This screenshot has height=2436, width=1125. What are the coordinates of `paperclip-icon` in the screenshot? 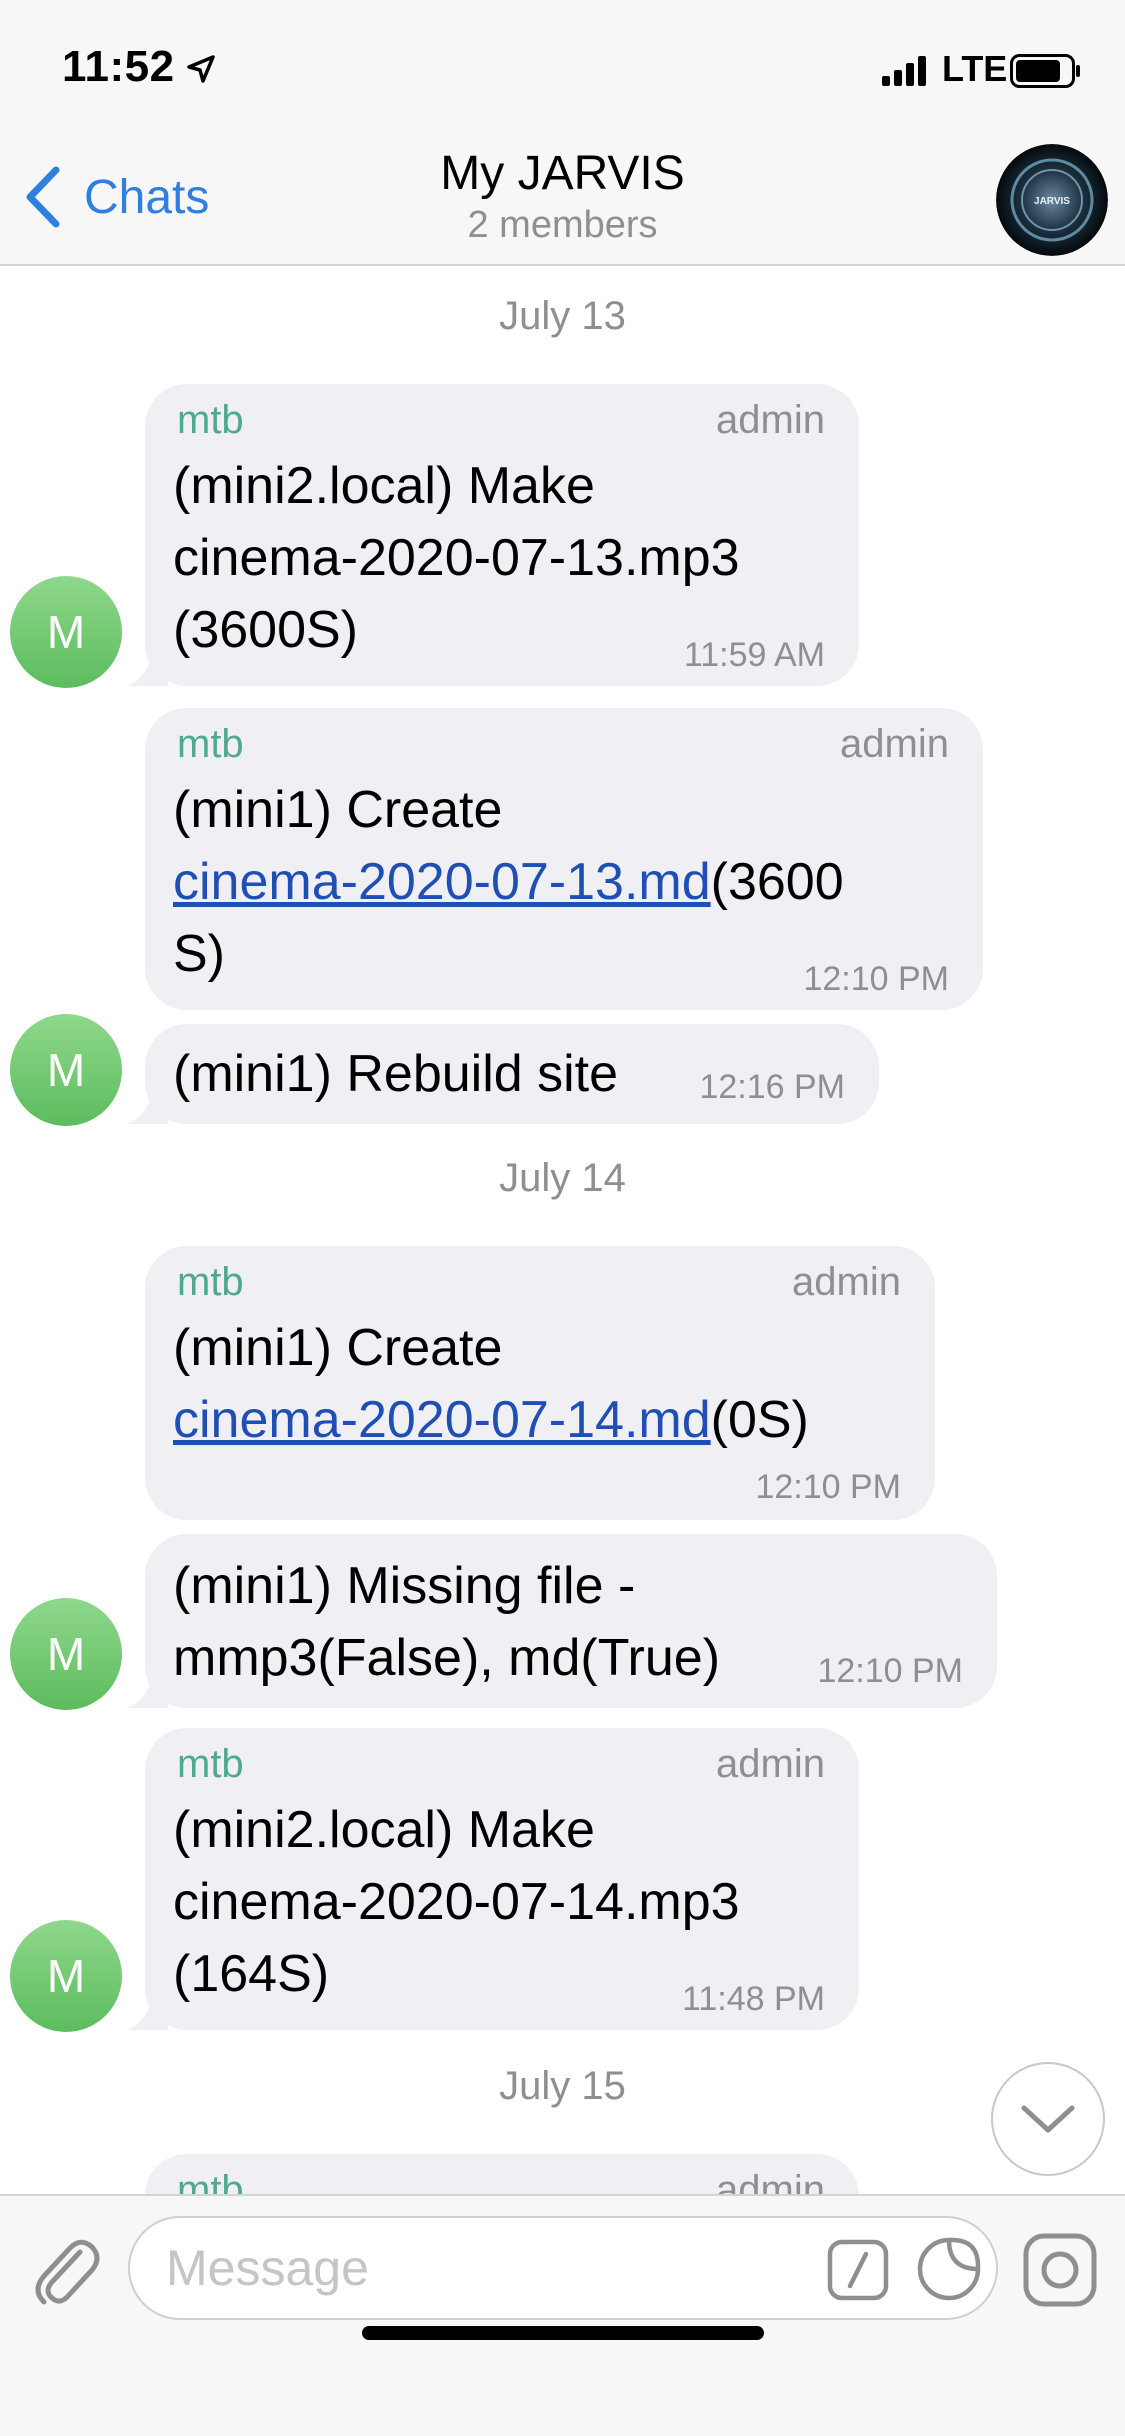 It's located at (65, 2270).